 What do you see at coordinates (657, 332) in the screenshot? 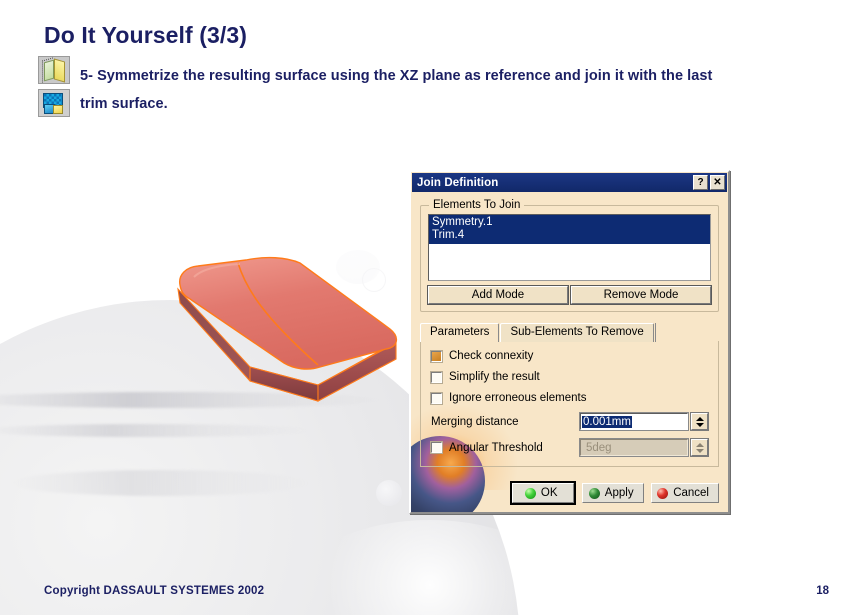
I see `tab-spacer` at bounding box center [657, 332].